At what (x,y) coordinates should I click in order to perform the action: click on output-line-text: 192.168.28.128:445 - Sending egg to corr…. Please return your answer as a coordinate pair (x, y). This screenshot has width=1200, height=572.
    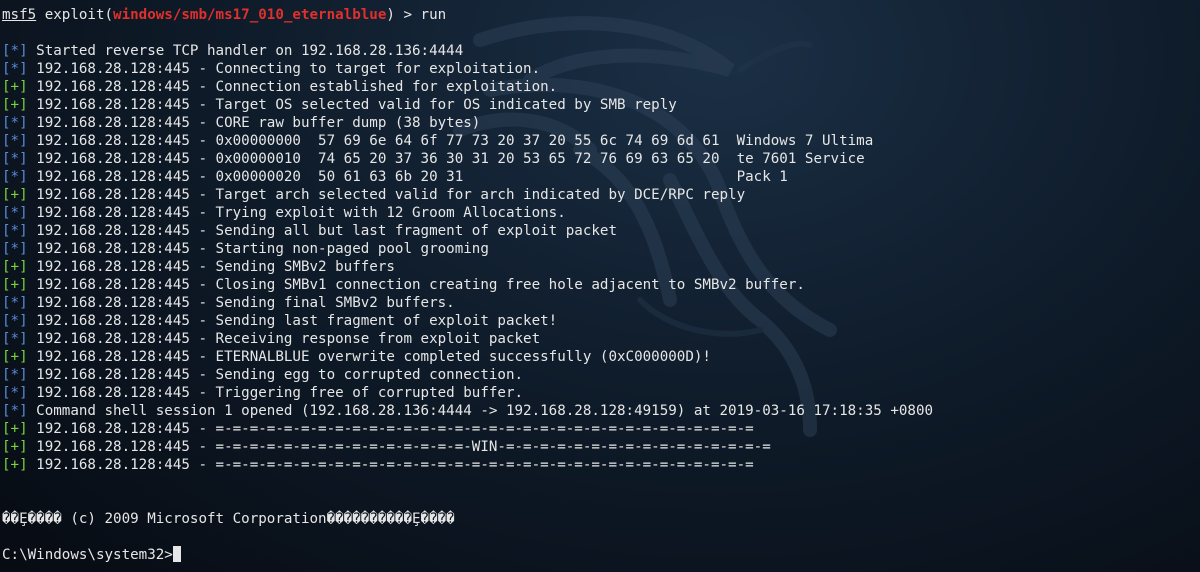
    Looking at the image, I should click on (275, 375).